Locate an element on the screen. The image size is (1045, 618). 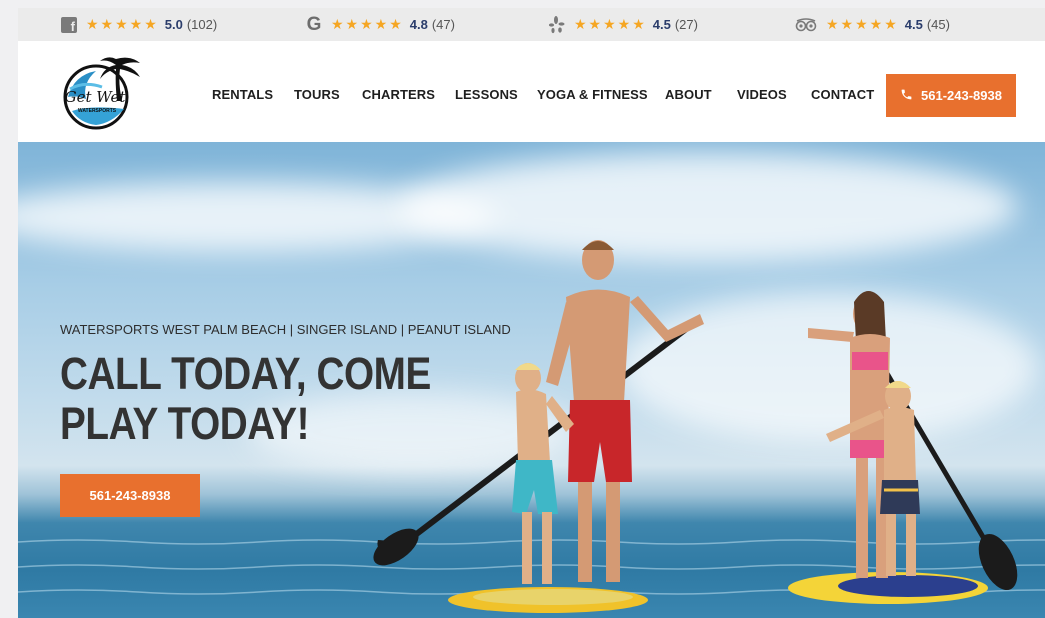
tripadvisor-icon is located at coordinates (806, 25).